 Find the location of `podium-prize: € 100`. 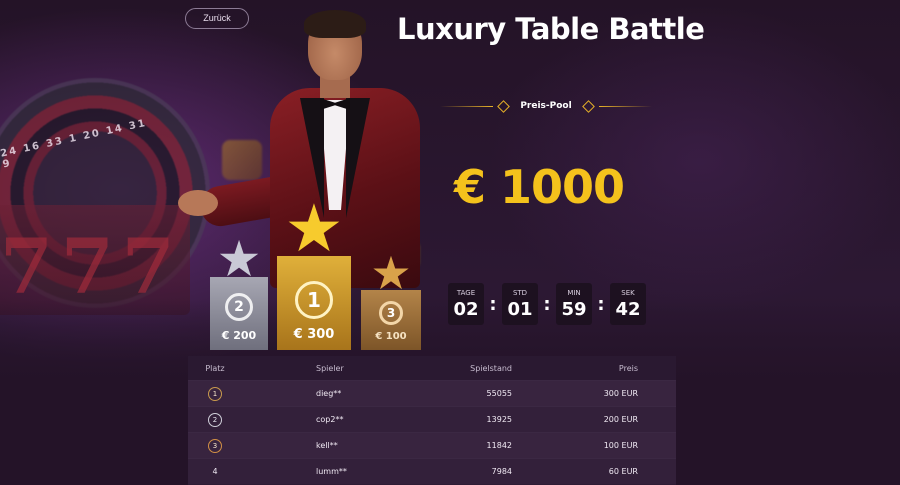

podium-prize: € 100 is located at coordinates (391, 336).